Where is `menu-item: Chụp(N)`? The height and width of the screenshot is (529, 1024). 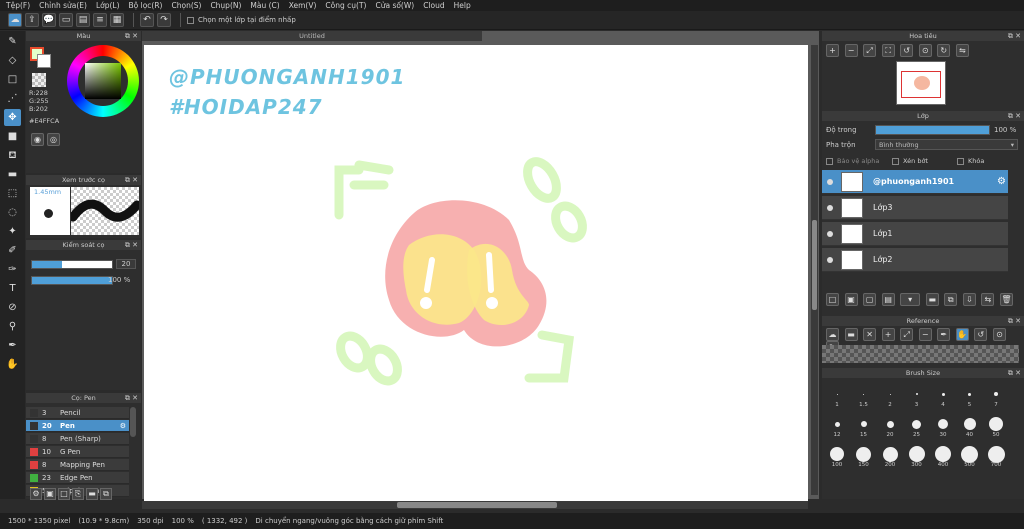
menu-item: Chụp(N) is located at coordinates (225, 5).